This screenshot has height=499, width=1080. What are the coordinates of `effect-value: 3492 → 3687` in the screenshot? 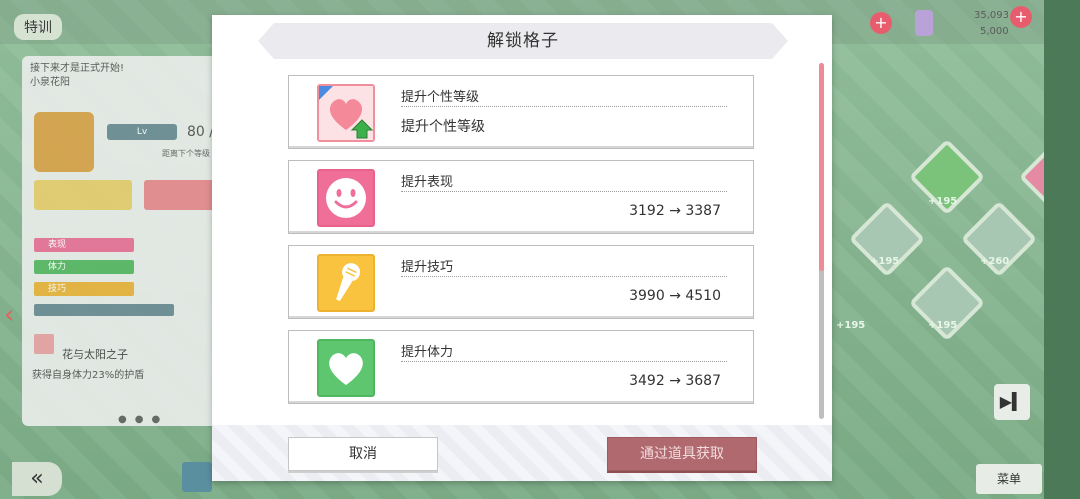 It's located at (675, 381).